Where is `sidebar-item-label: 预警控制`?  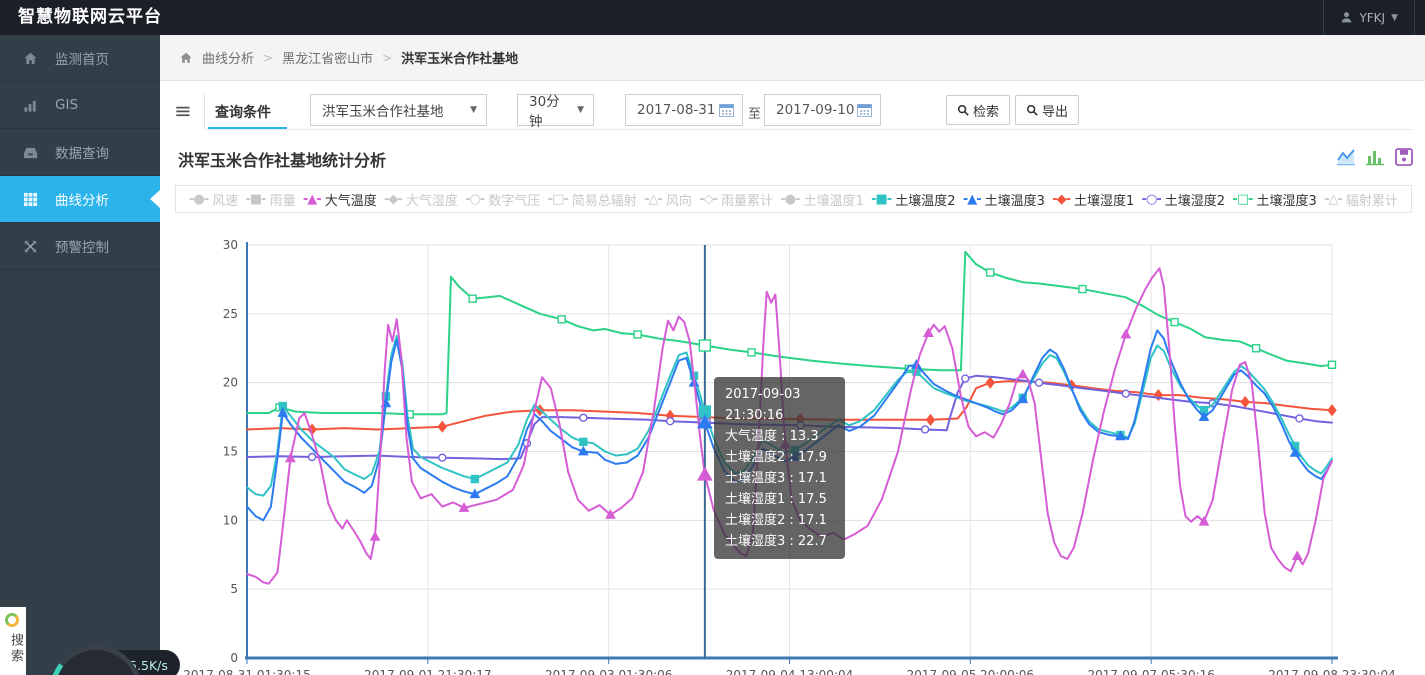 sidebar-item-label: 预警控制 is located at coordinates (82, 248).